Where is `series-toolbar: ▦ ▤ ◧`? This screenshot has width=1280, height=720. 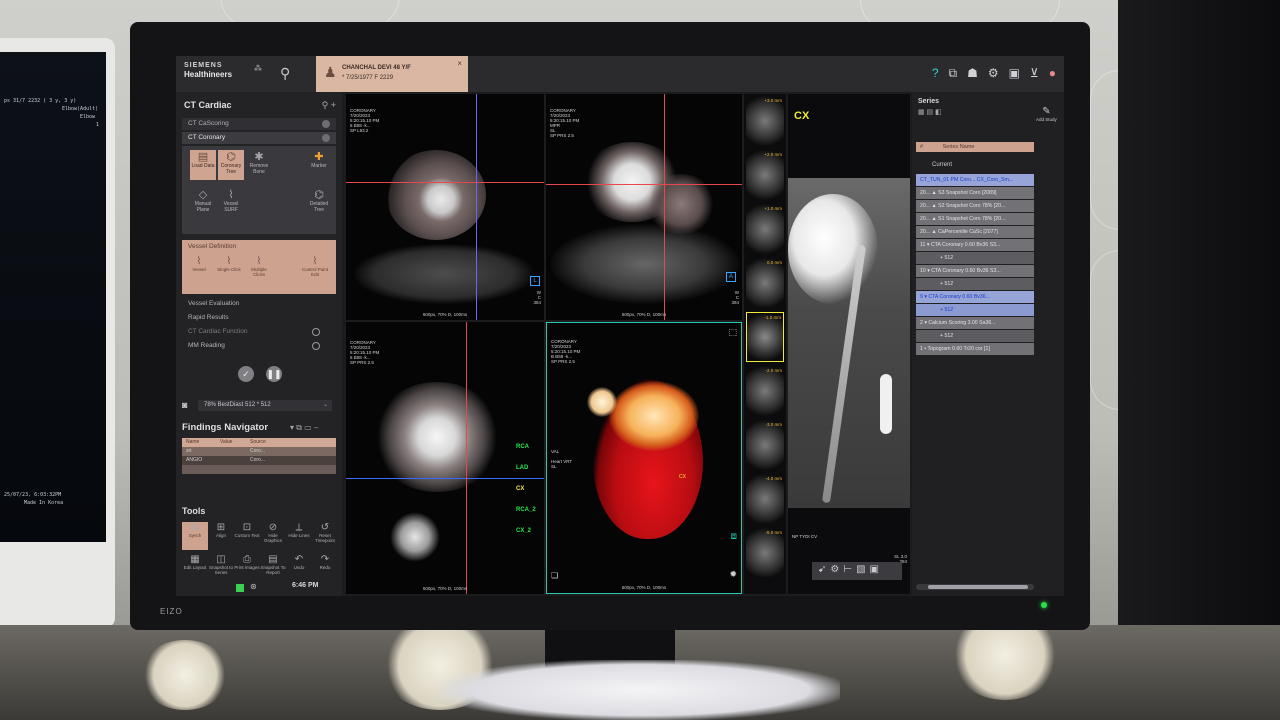
series-toolbar: ▦ ▤ ◧ is located at coordinates (930, 112).